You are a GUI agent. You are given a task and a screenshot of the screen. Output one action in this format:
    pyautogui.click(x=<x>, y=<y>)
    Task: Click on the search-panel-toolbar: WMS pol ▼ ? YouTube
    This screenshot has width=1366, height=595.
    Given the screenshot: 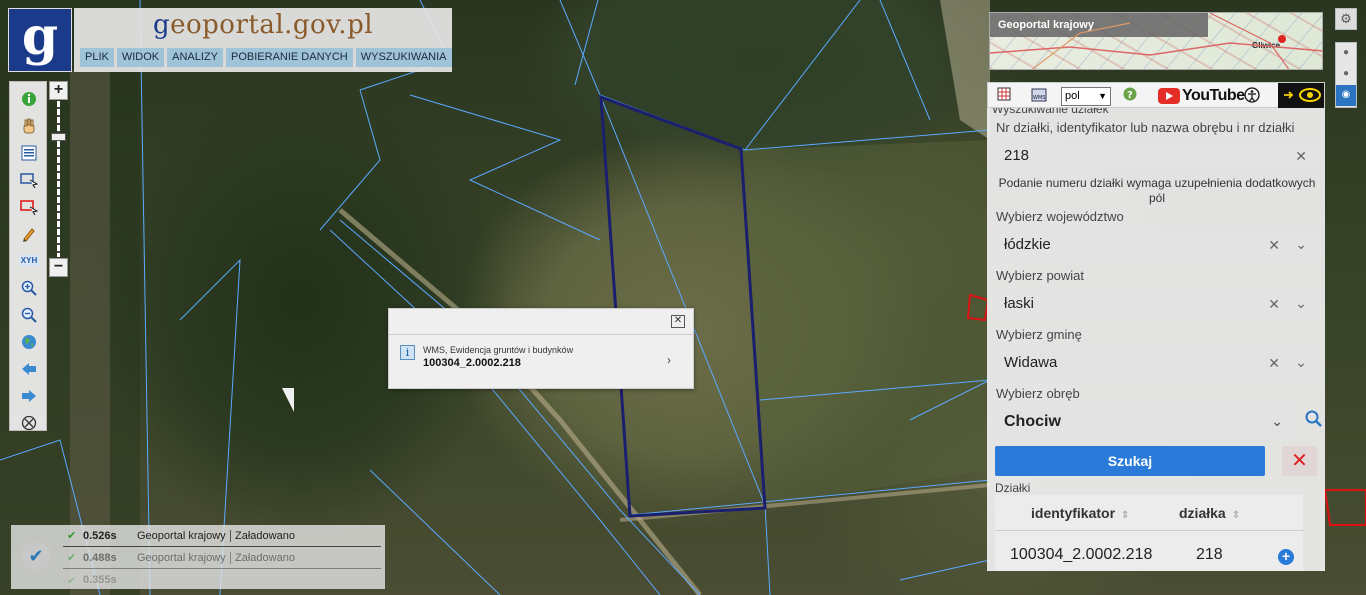 What is the action you would take?
    pyautogui.click(x=1156, y=95)
    